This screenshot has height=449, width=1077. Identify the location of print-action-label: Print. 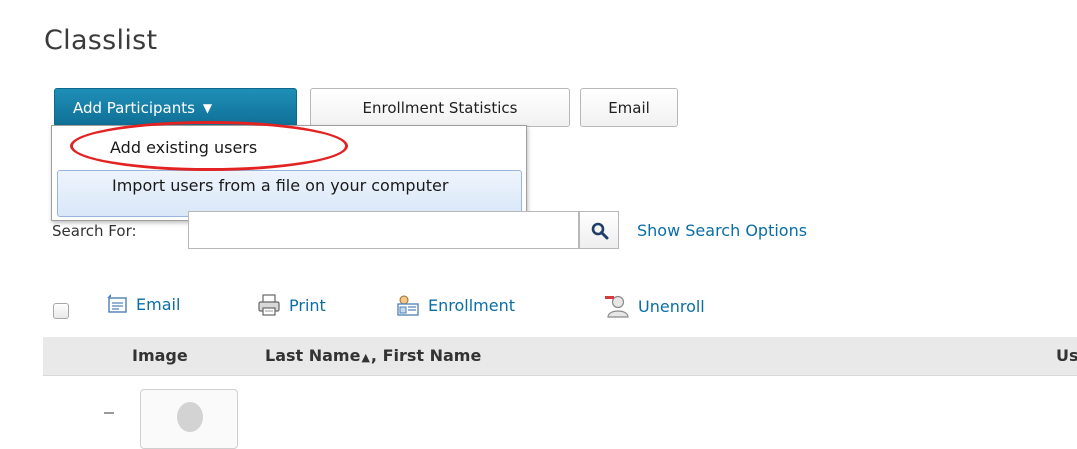
(307, 305).